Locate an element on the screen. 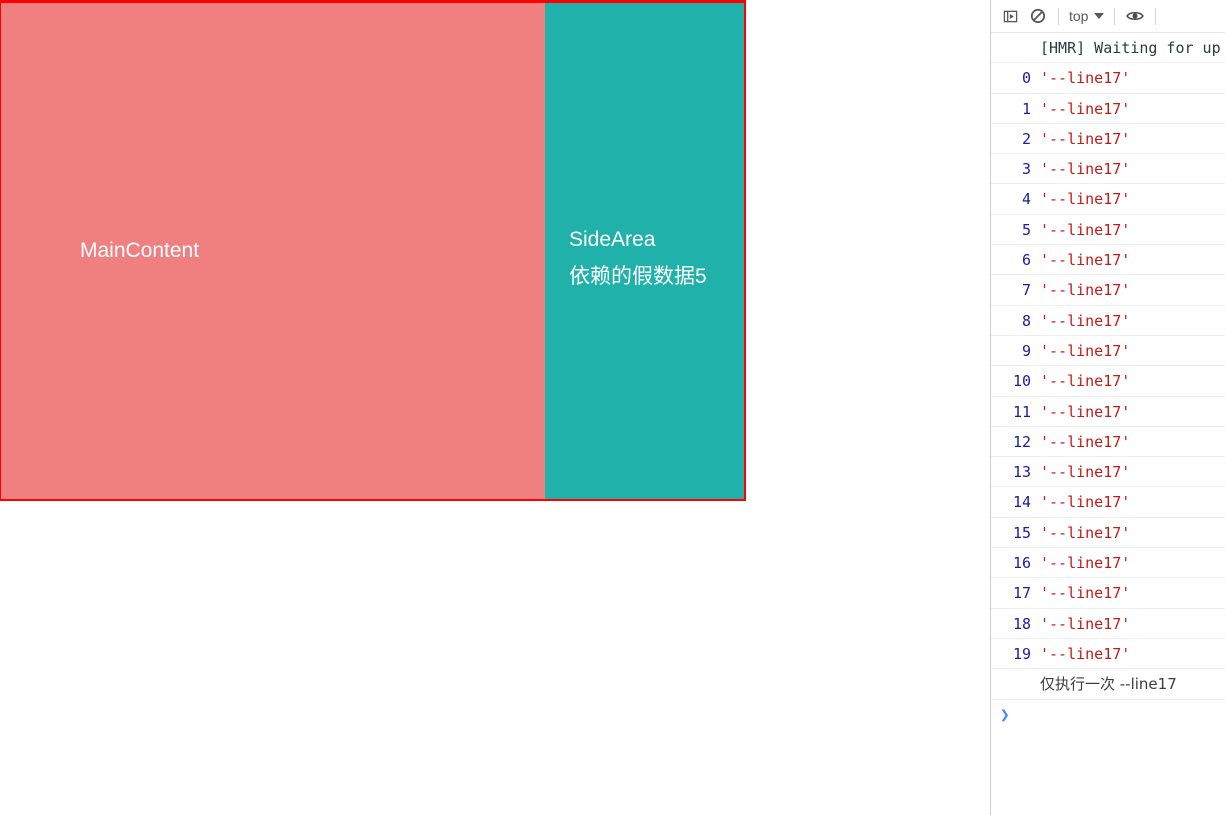 The image size is (1225, 815). console-message-row: 13 '--line17' is located at coordinates (1108, 472).